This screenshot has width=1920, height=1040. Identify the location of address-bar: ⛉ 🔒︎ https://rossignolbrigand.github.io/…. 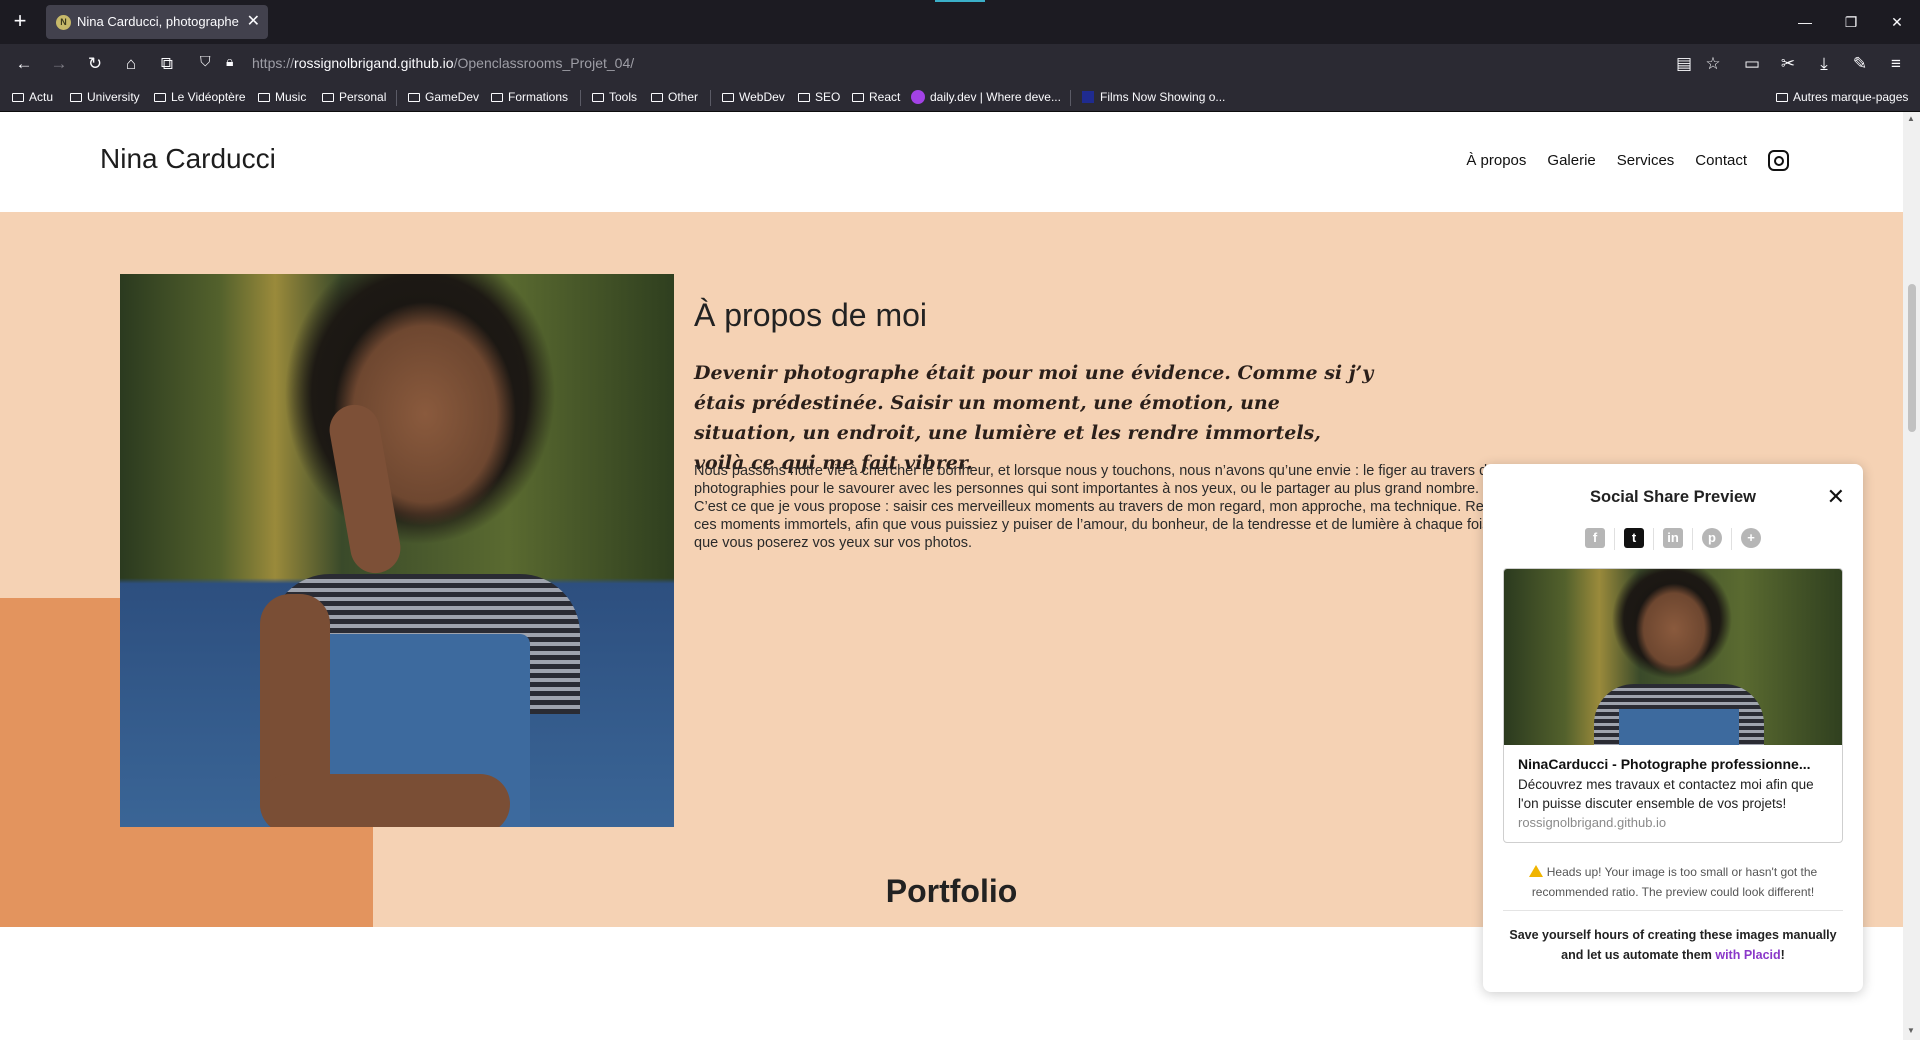
(935, 64).